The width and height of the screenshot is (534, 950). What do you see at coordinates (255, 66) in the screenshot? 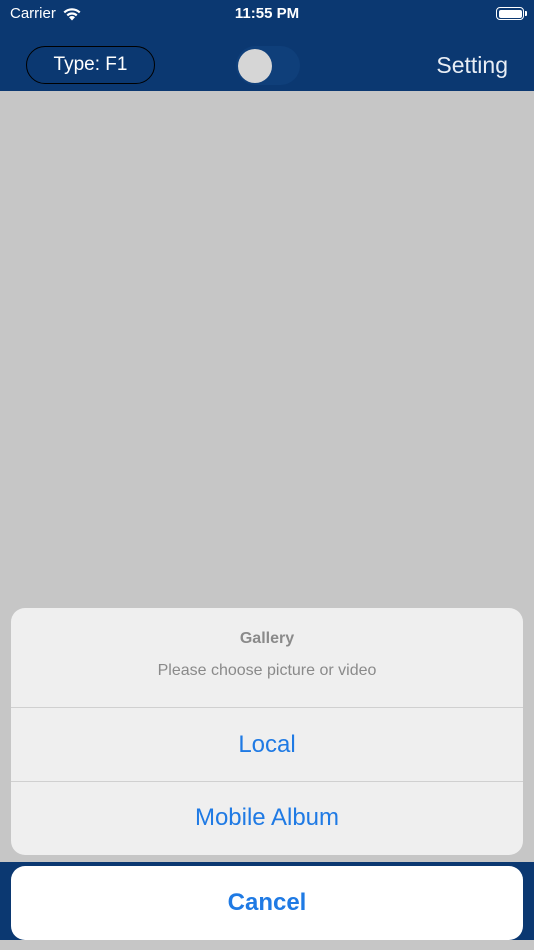
I see `toggle-knob` at bounding box center [255, 66].